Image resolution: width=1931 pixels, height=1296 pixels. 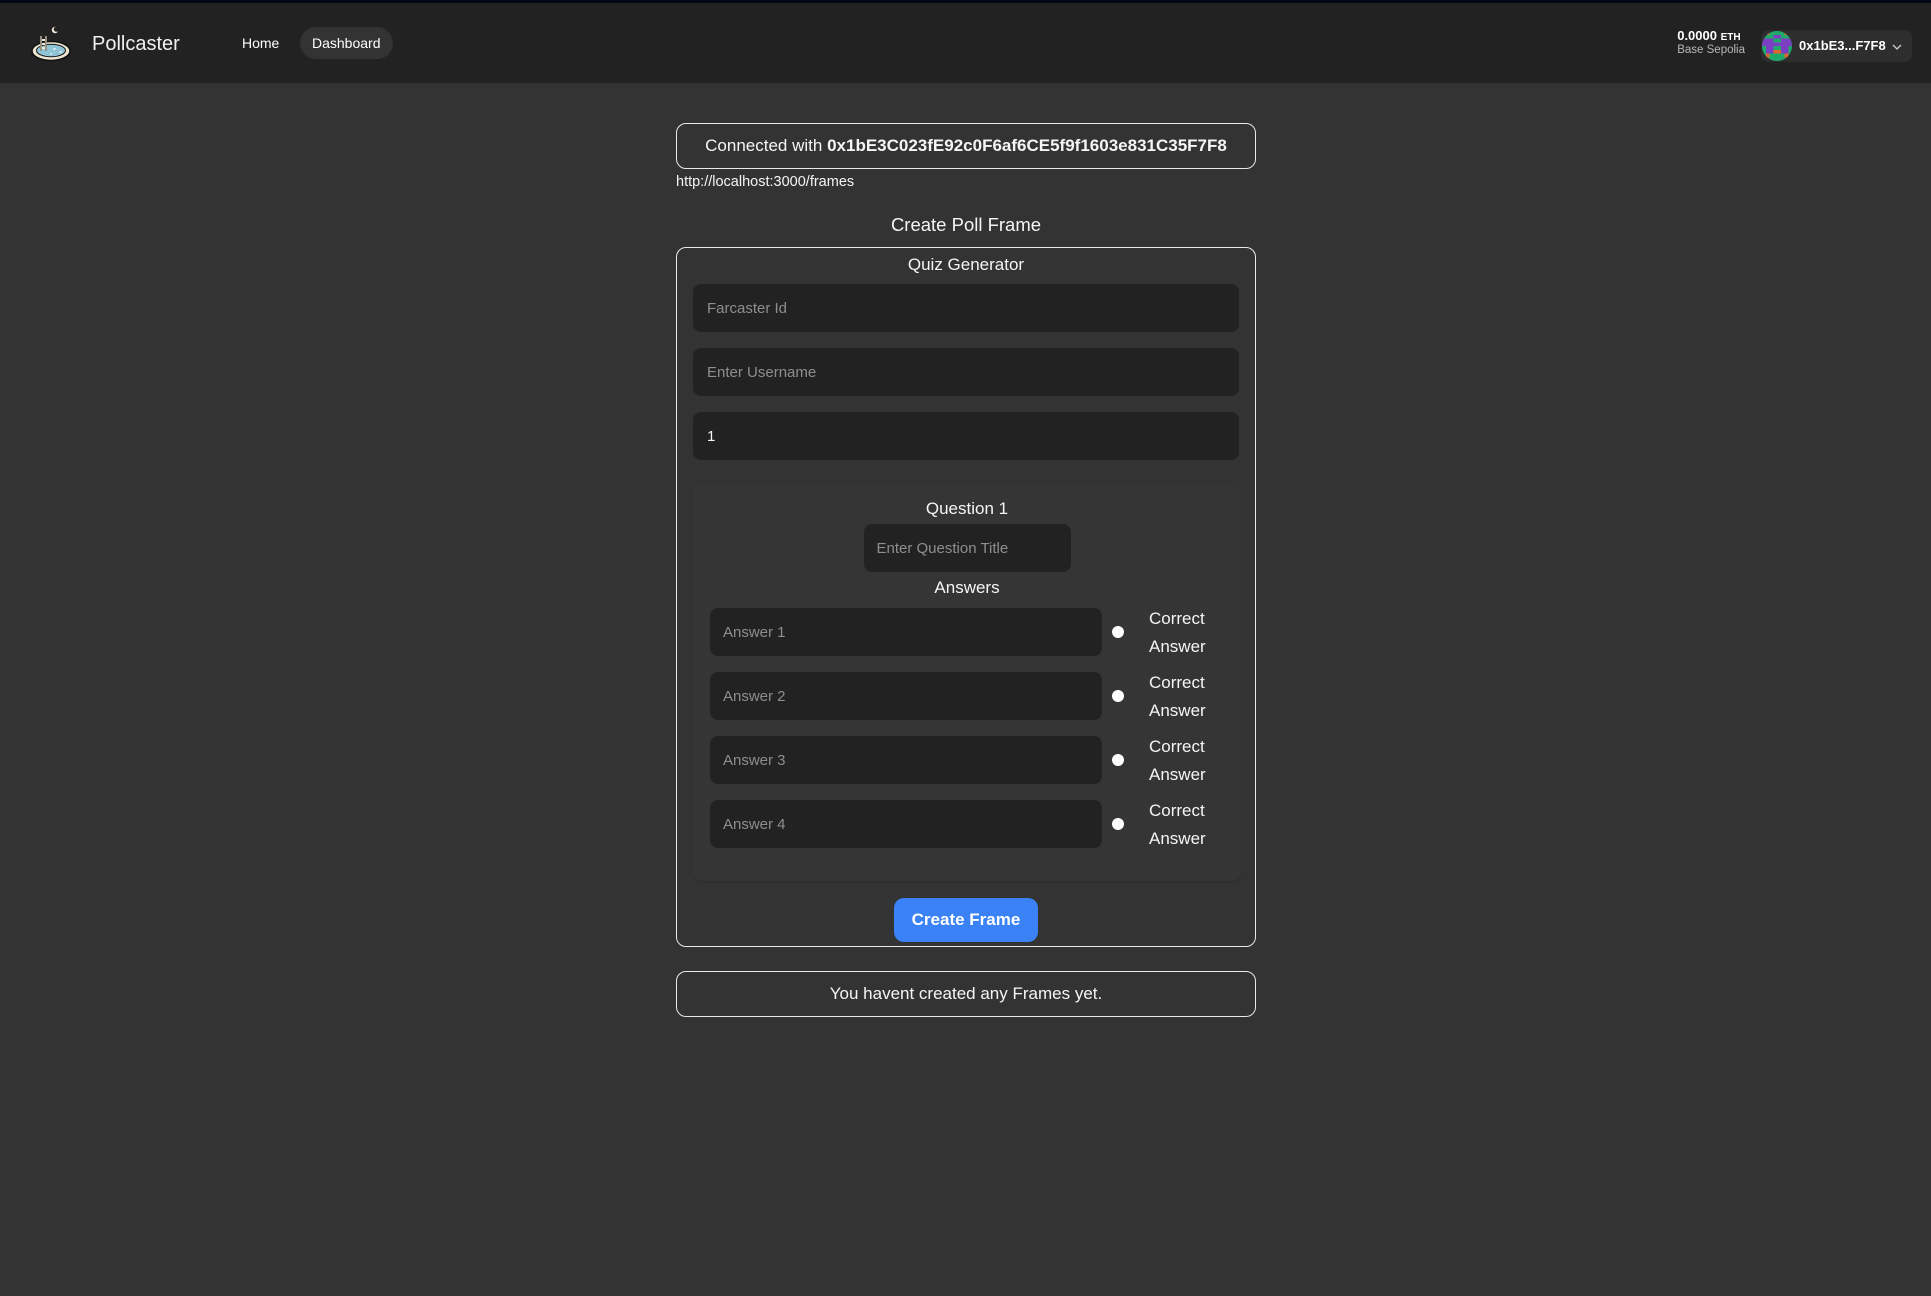 I want to click on network-name: Base Sepolia, so click(x=1711, y=50).